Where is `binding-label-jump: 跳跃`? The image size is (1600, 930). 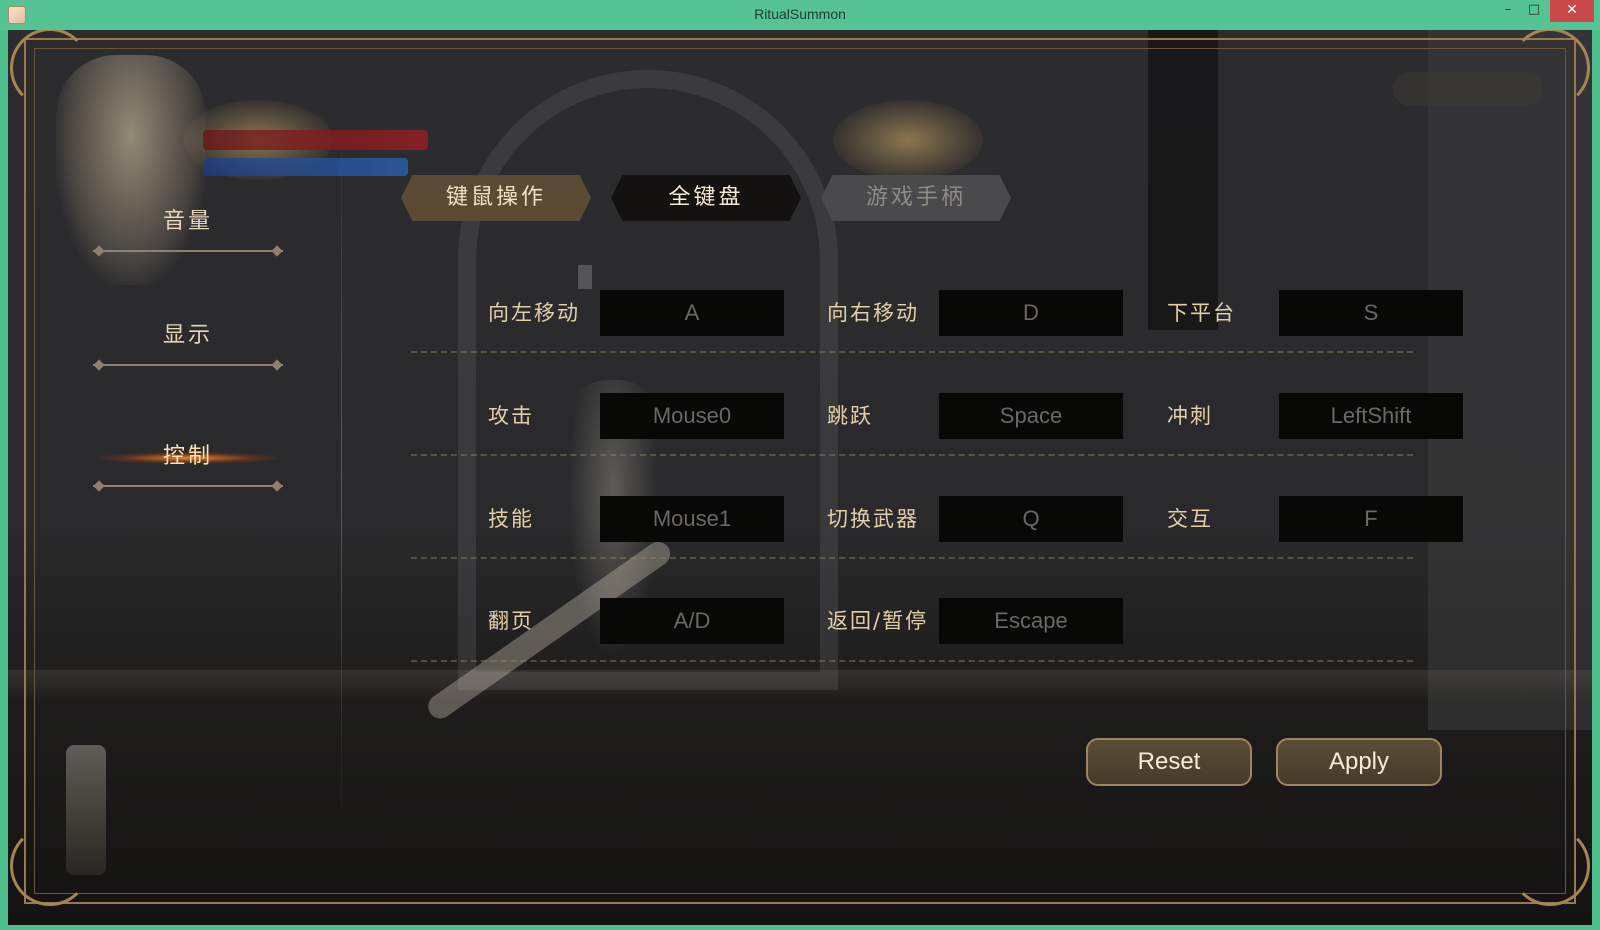
binding-label-jump: 跳跃 is located at coordinates (850, 416).